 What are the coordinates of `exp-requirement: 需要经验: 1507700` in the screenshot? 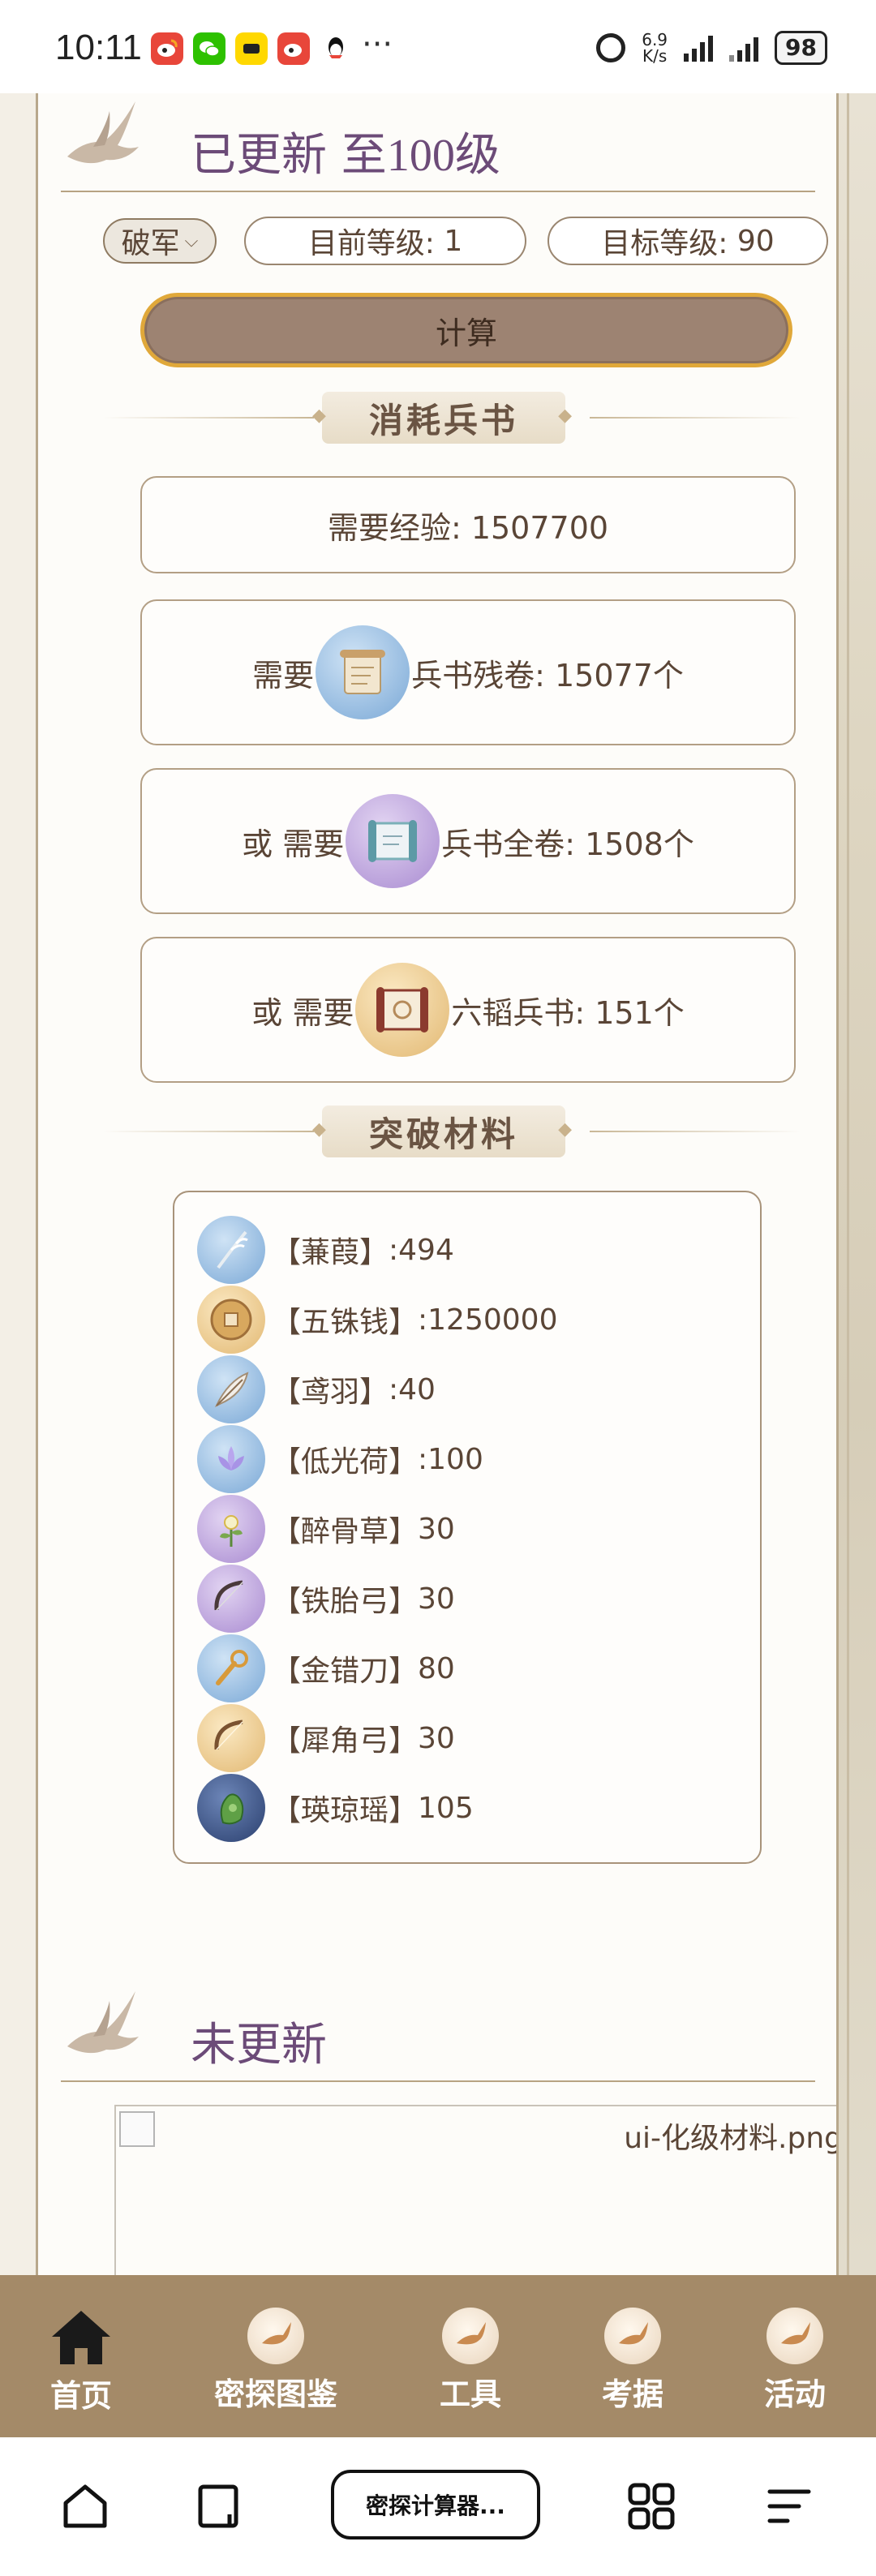 It's located at (468, 527).